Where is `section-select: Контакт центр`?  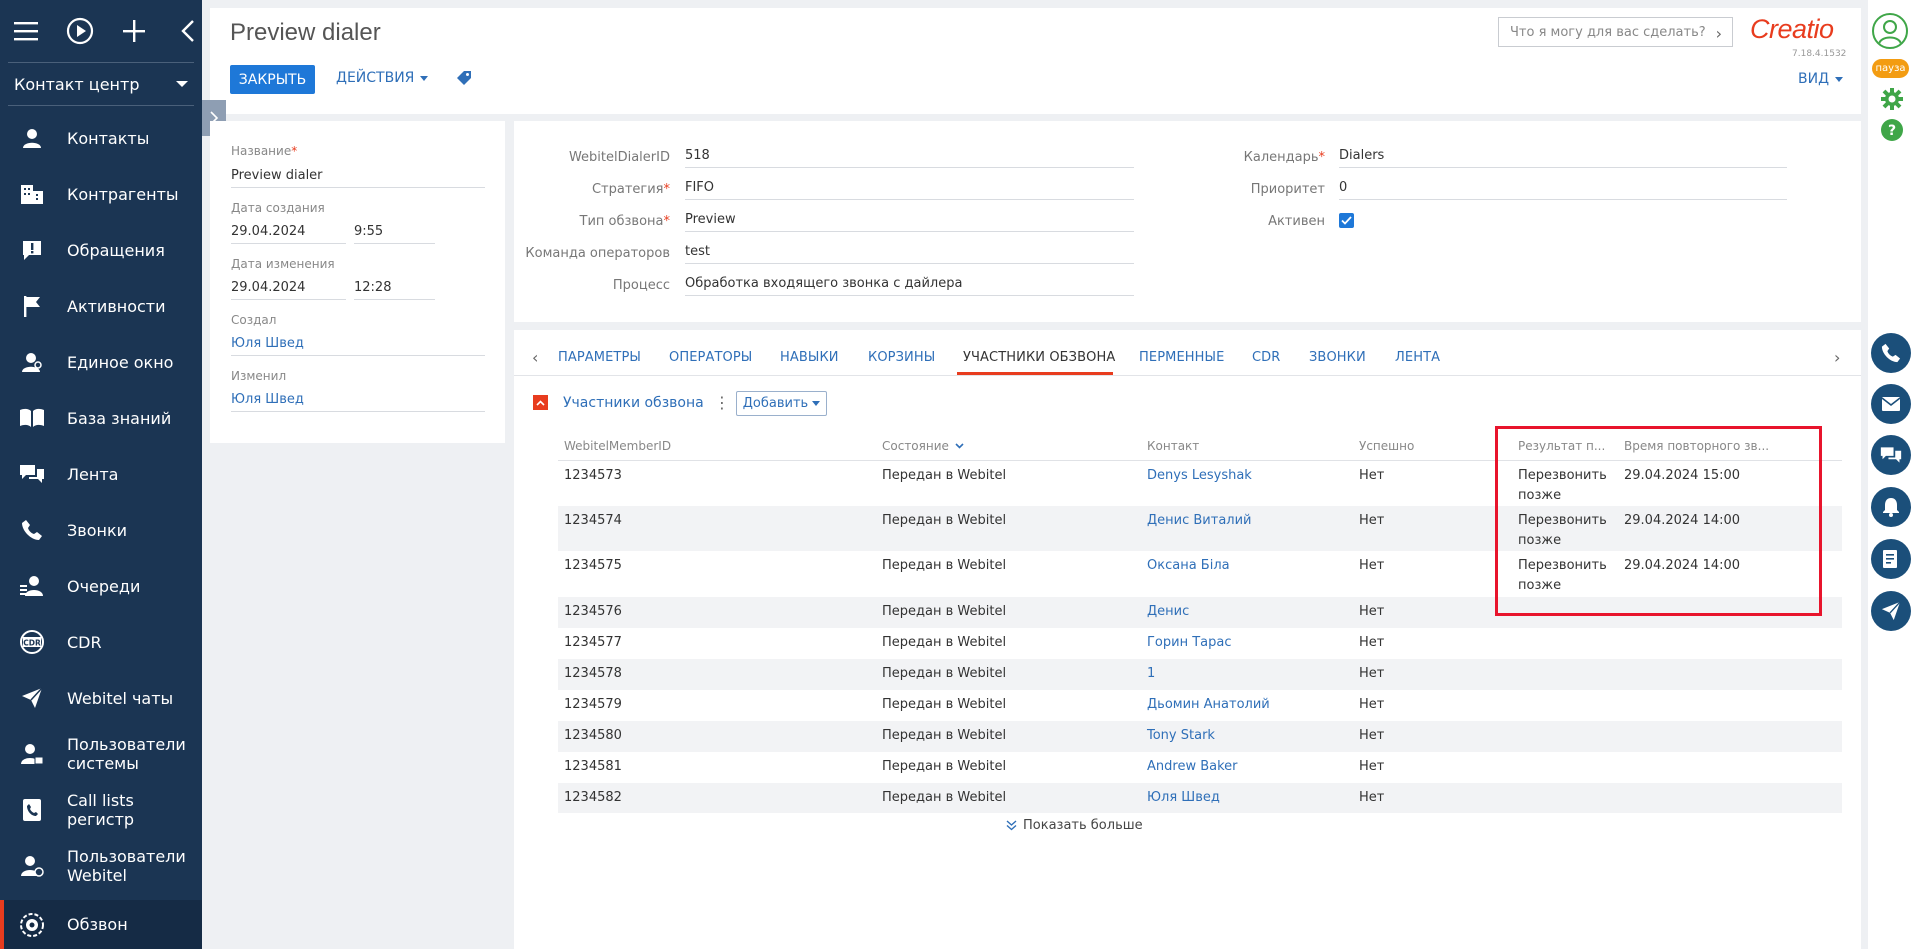 section-select: Контакт центр is located at coordinates (101, 84).